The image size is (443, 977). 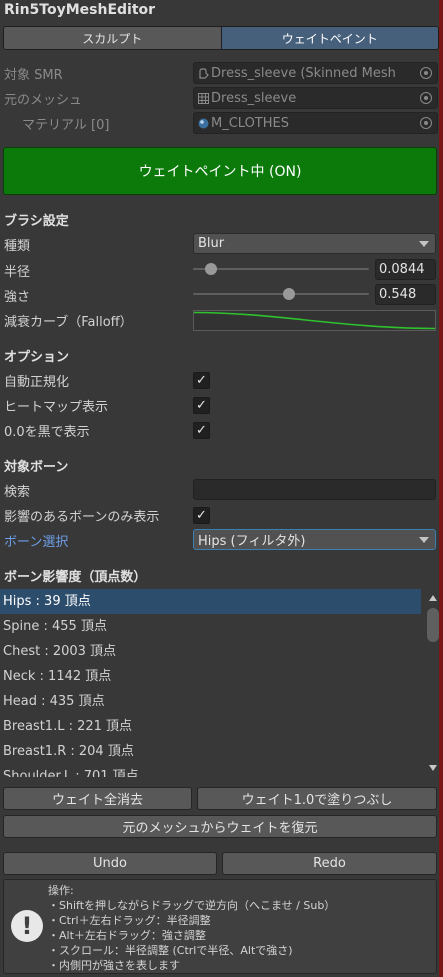 I want to click on options-section-title: オプション, so click(x=37, y=357).